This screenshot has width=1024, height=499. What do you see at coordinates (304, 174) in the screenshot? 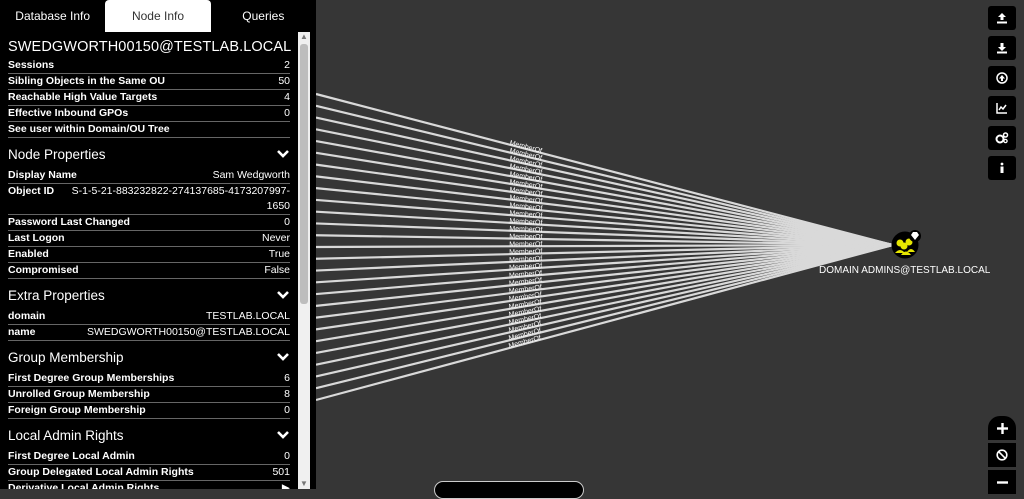
I see `scrollbar-thumb` at bounding box center [304, 174].